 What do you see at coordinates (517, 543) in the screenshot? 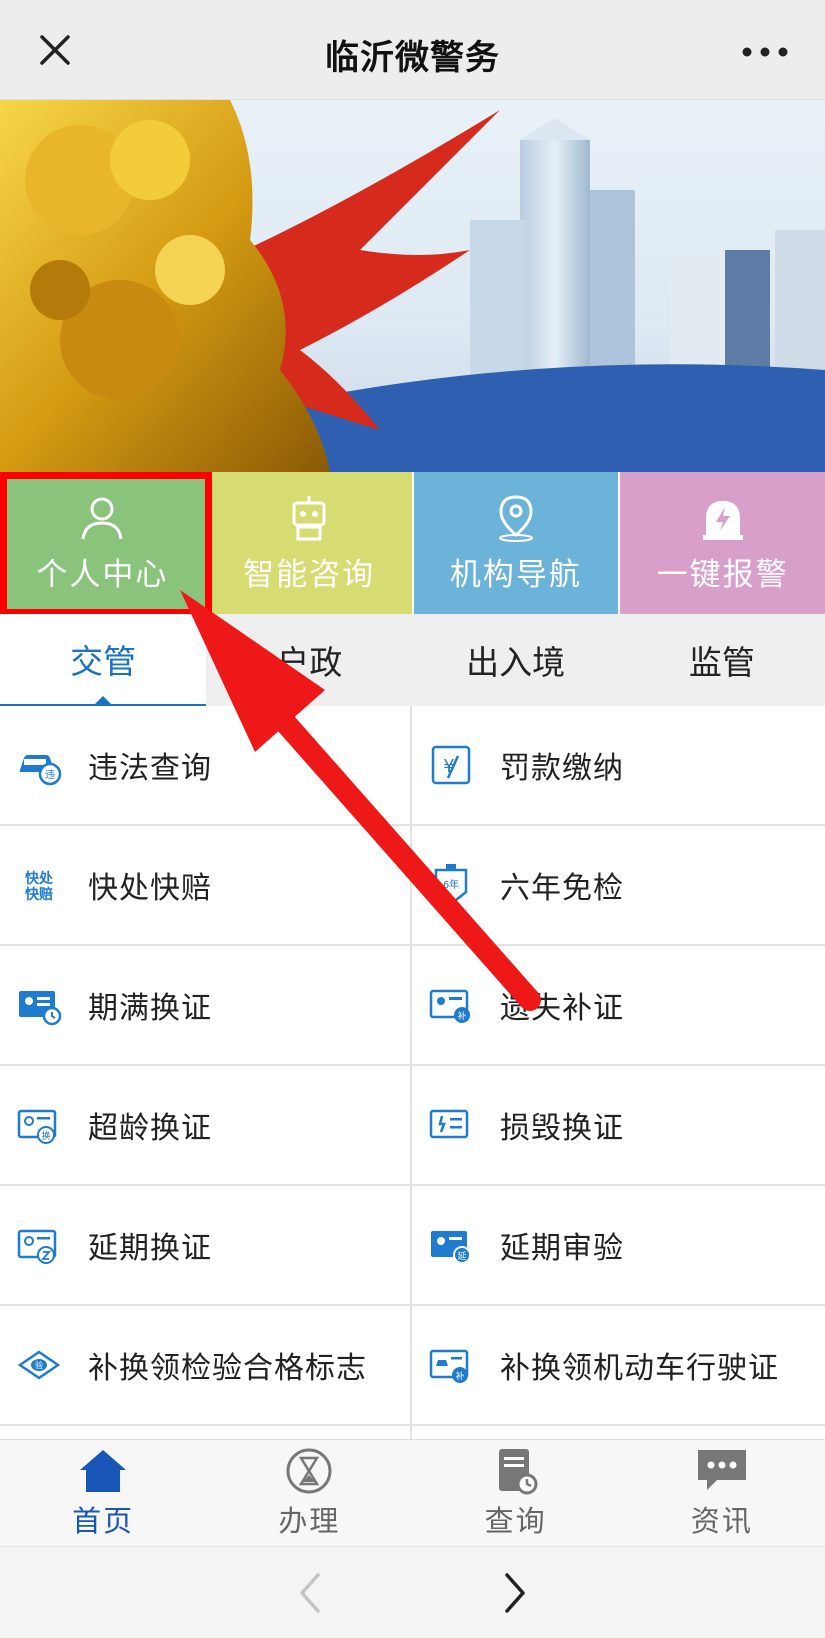
I see `tile-agency-nav: 机构导航` at bounding box center [517, 543].